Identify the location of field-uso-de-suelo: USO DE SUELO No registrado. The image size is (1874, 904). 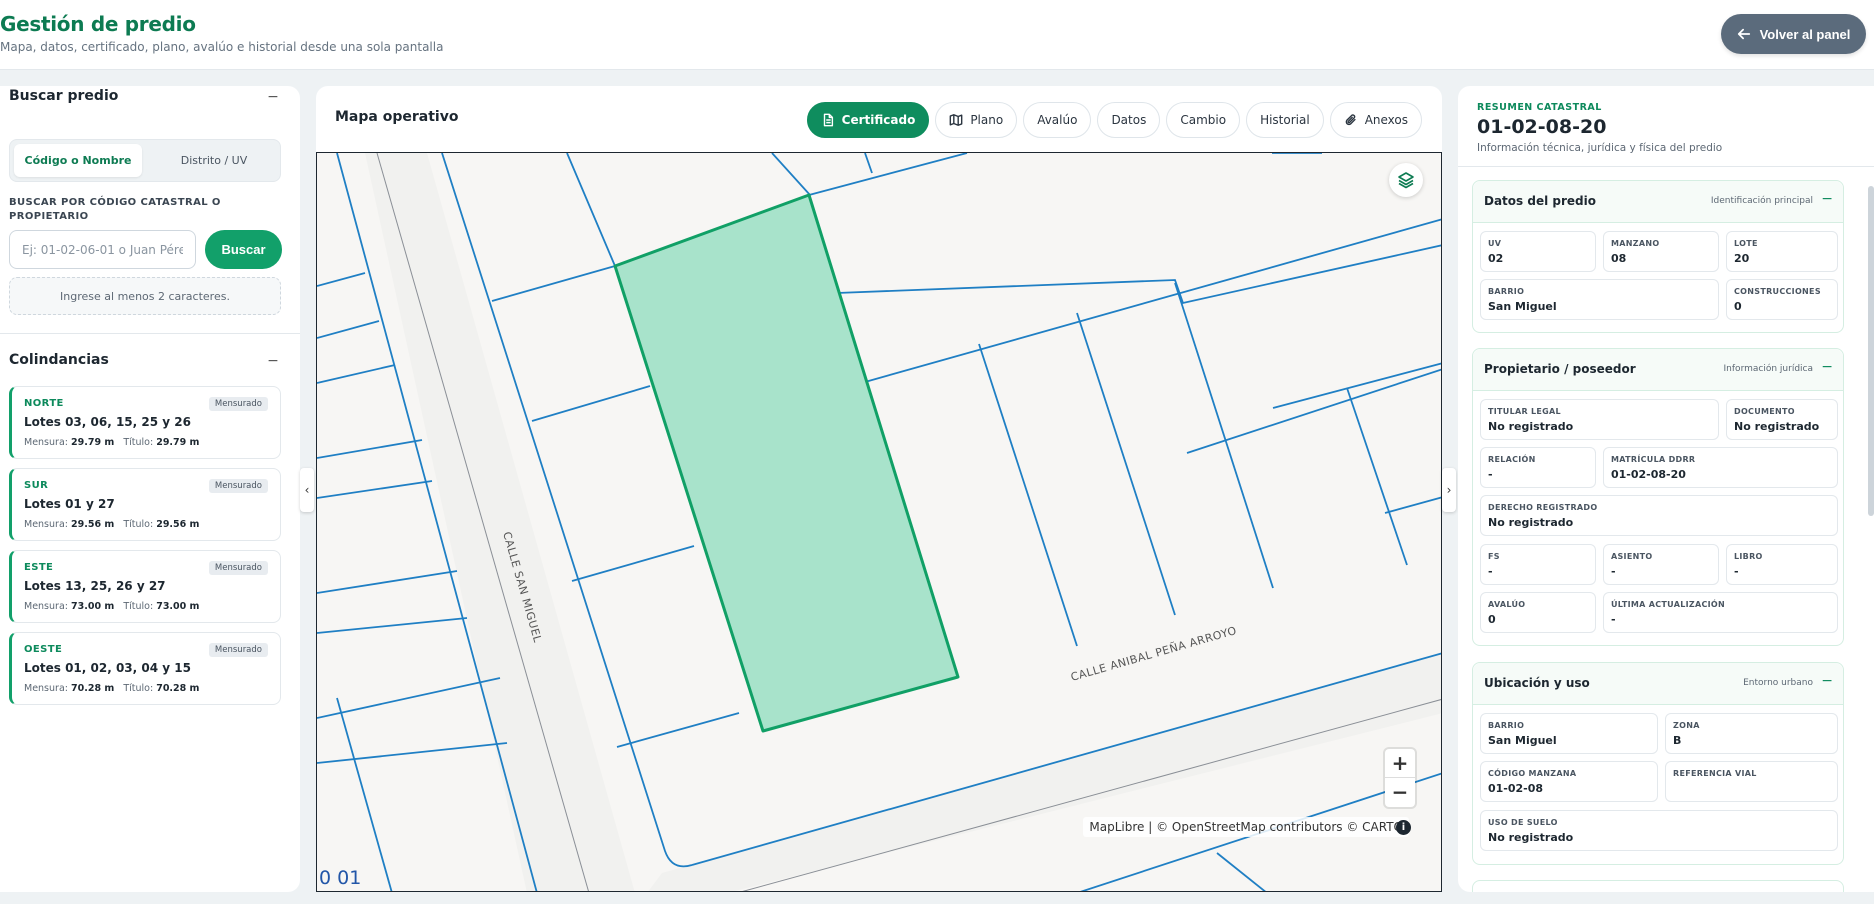
(1659, 830).